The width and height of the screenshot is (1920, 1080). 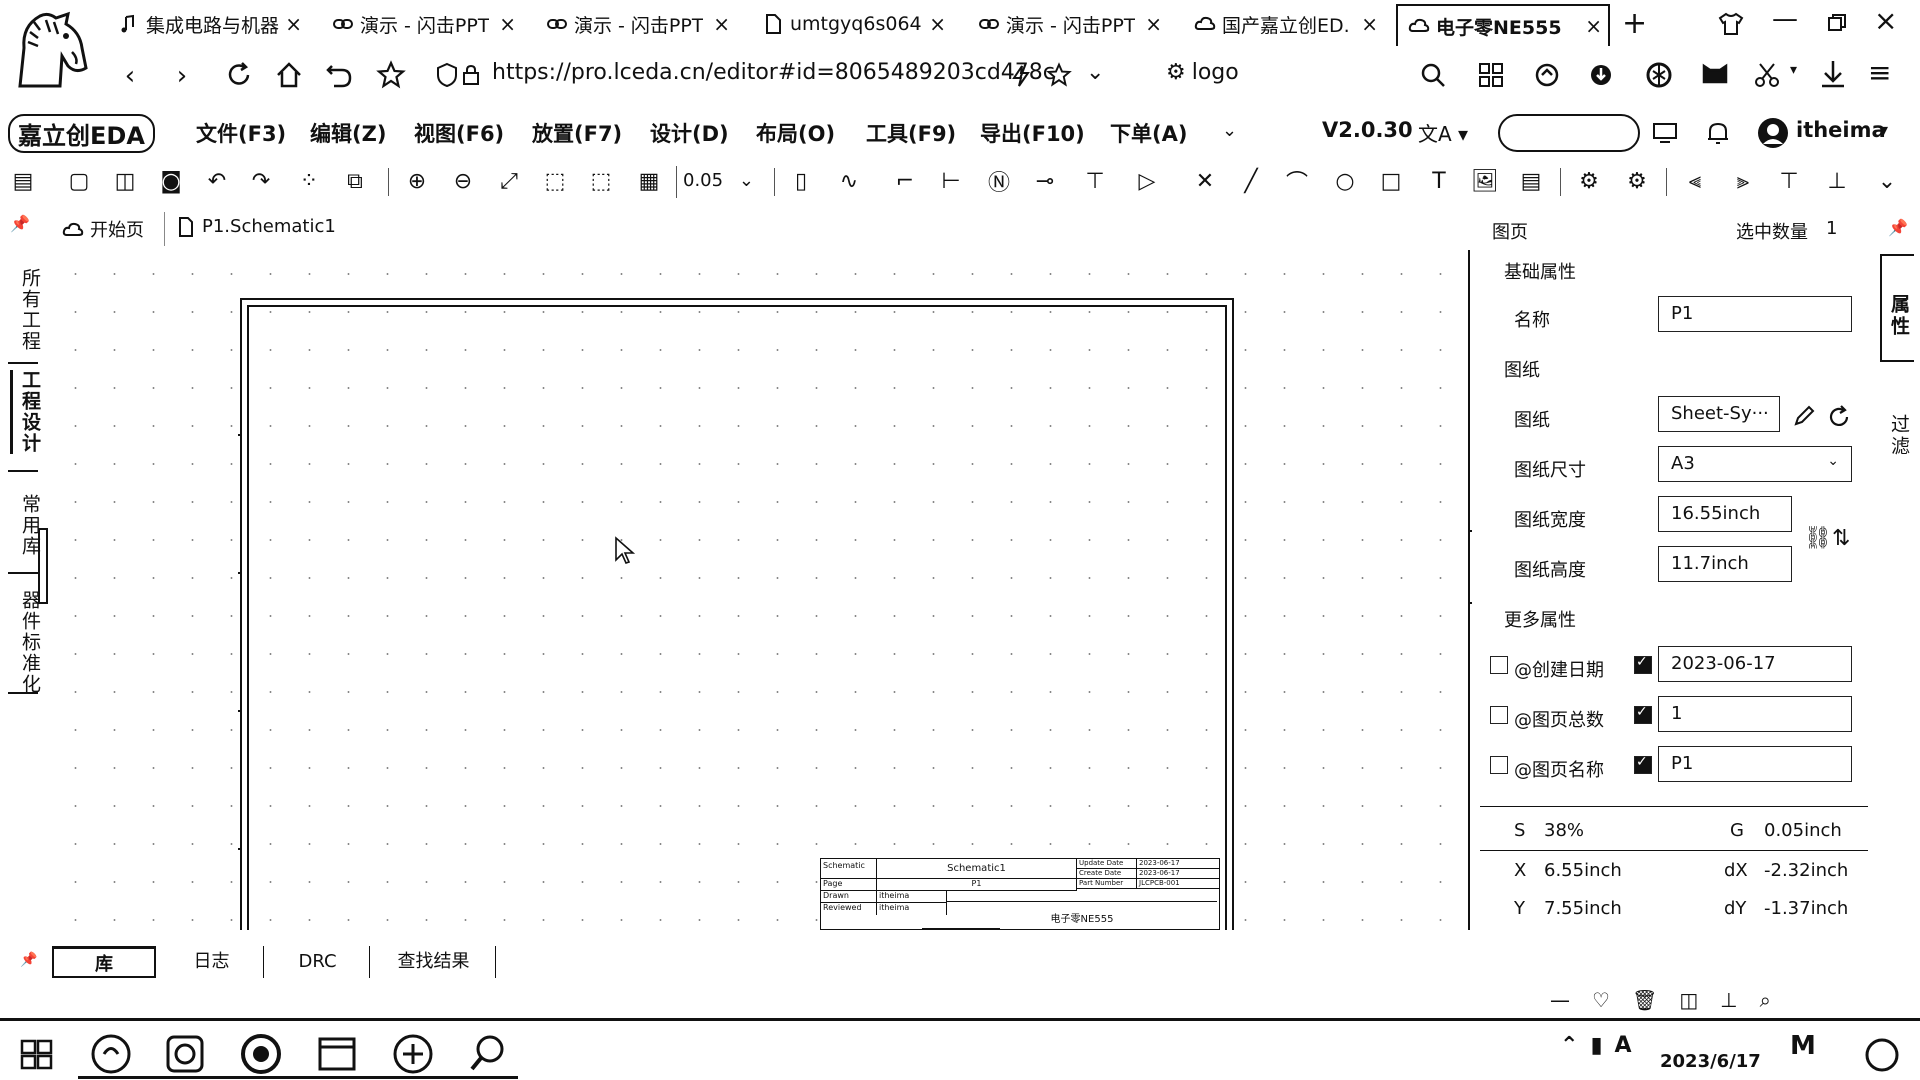 What do you see at coordinates (182, 76) in the screenshot?
I see `forward-icon: ›` at bounding box center [182, 76].